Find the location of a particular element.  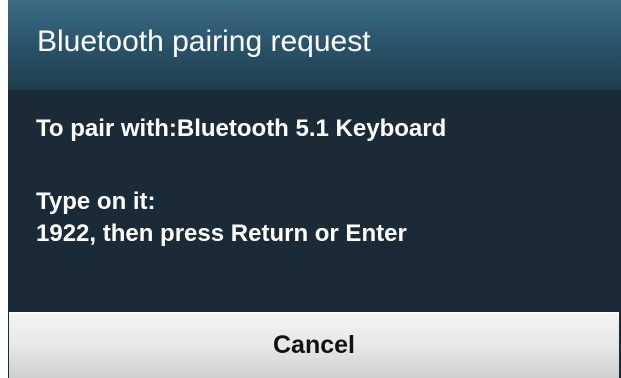

pair-with-text: To pair with:Bluetooth 5.1 Keyboard is located at coordinates (241, 128).